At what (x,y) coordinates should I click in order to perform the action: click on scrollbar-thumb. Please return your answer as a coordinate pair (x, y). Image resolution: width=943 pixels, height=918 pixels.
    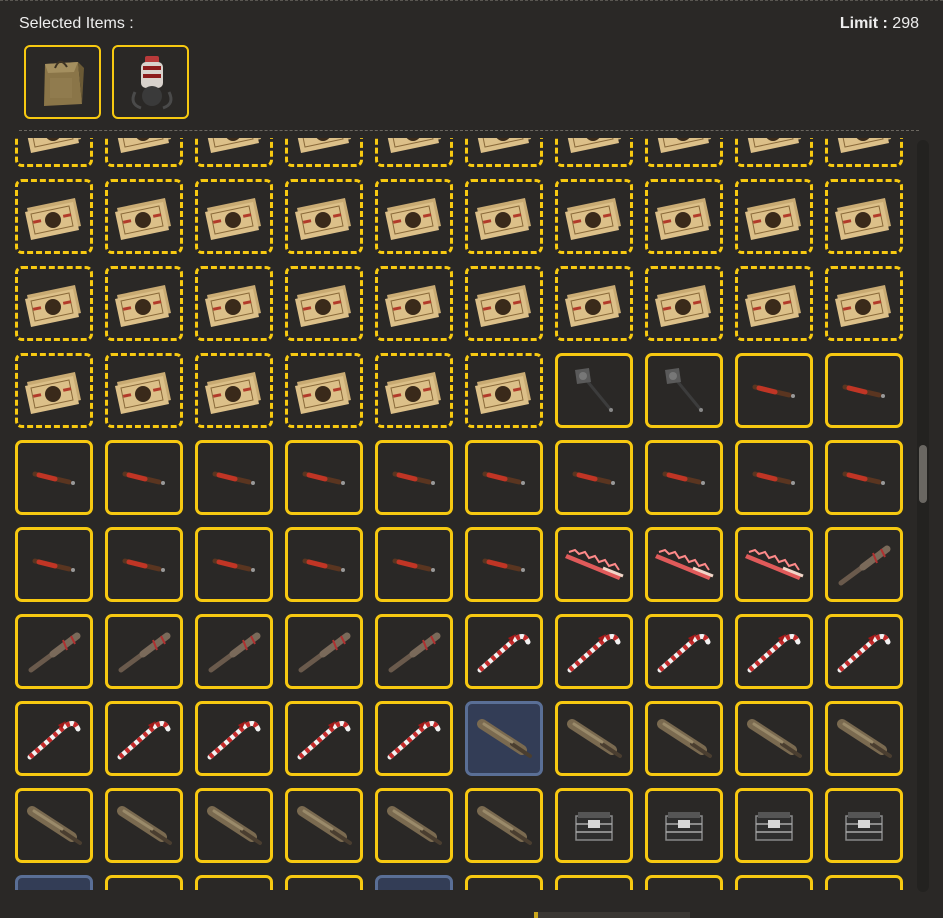
    Looking at the image, I should click on (923, 474).